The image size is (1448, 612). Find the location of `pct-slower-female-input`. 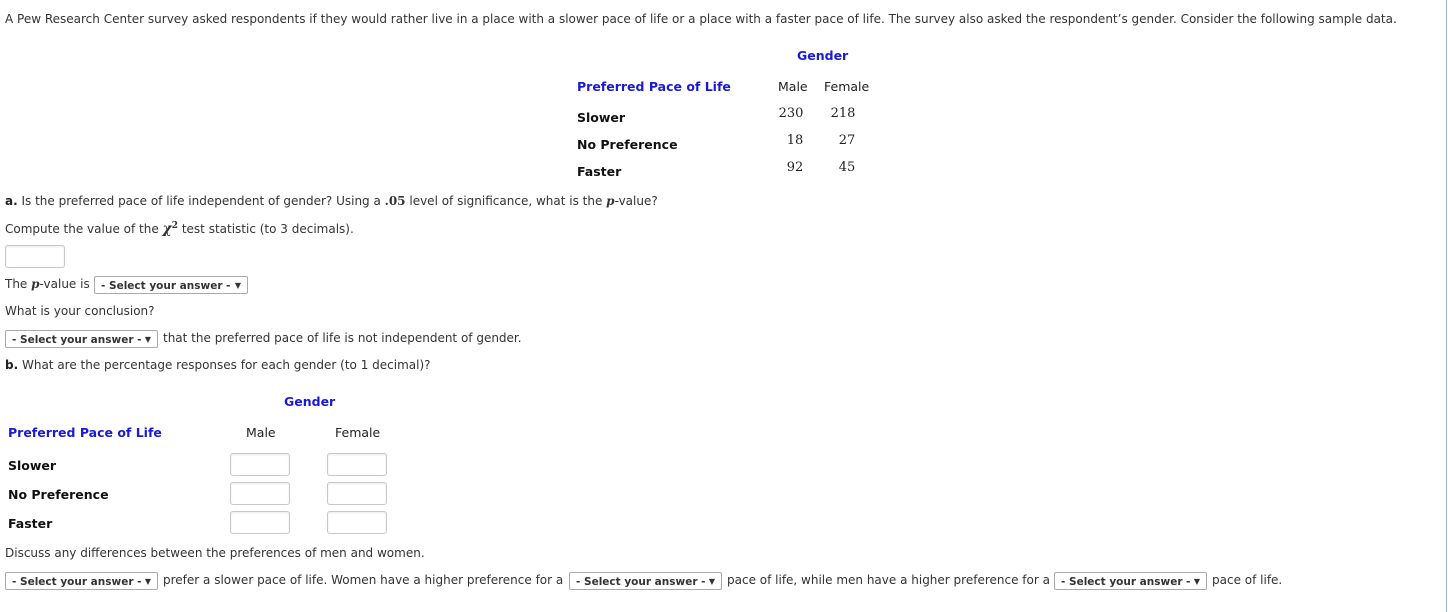

pct-slower-female-input is located at coordinates (357, 464).